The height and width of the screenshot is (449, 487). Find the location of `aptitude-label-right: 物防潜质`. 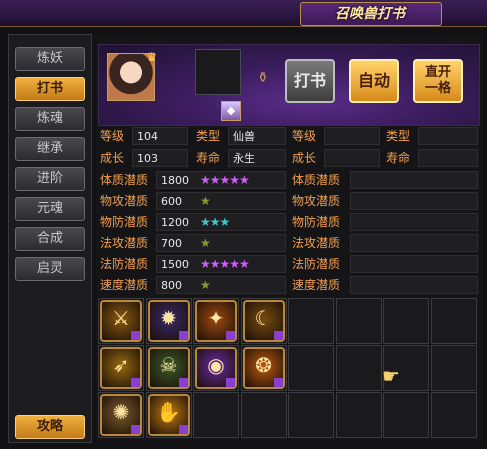

aptitude-label-right: 物防潜质 is located at coordinates (316, 222).